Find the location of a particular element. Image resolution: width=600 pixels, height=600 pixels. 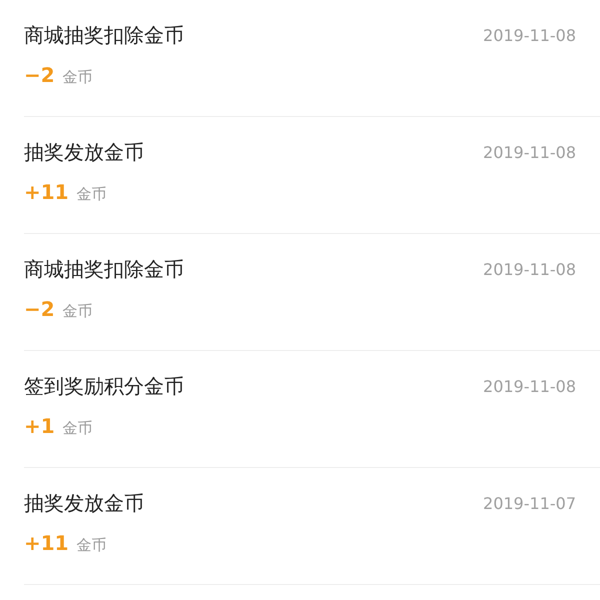

coin-amount: +1 is located at coordinates (39, 426).